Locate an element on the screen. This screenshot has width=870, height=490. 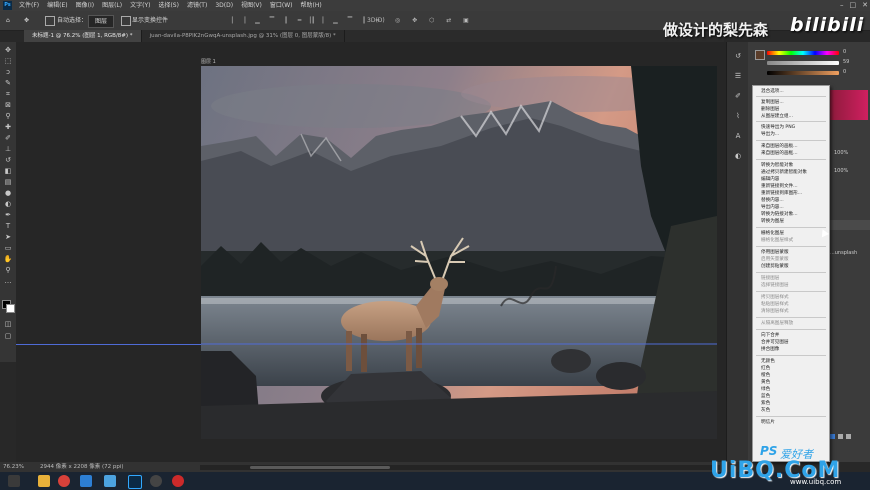
quick-select-tool-icon: ✎ is located at coordinates (8, 83).